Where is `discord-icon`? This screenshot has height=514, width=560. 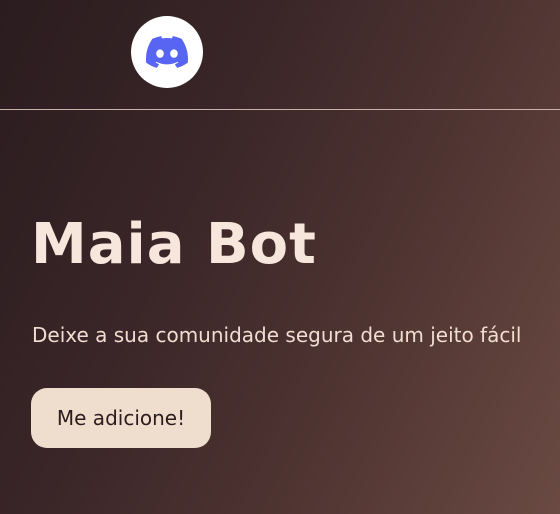
discord-icon is located at coordinates (167, 52).